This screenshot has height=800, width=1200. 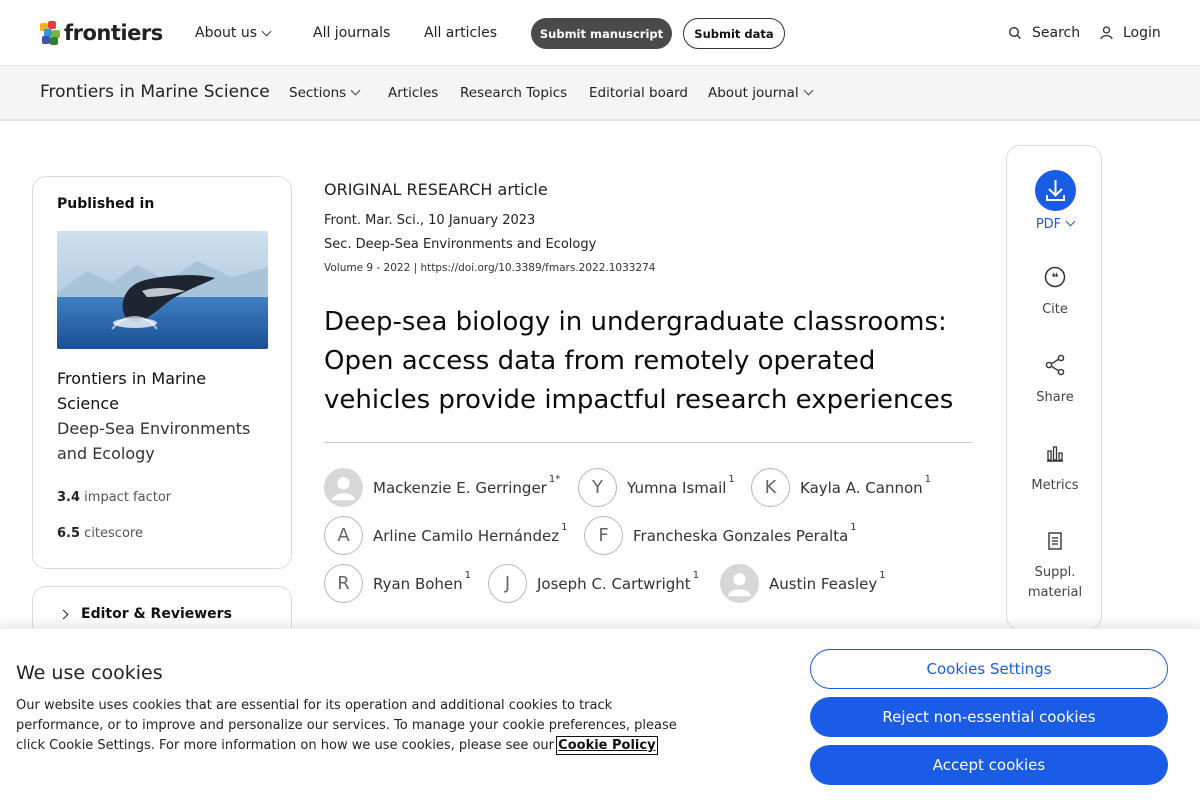 I want to click on submit-manuscript-button: Submit manuscript, so click(x=601, y=33).